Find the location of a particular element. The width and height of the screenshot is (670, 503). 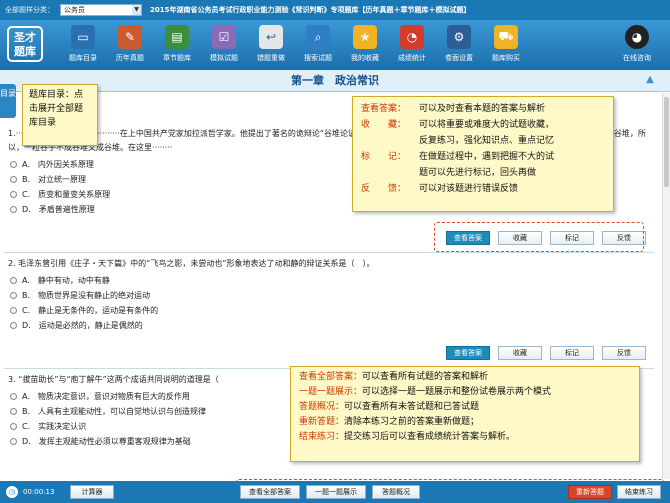

page-settings-button: ⚙ 卷面设置 is located at coordinates (459, 46).